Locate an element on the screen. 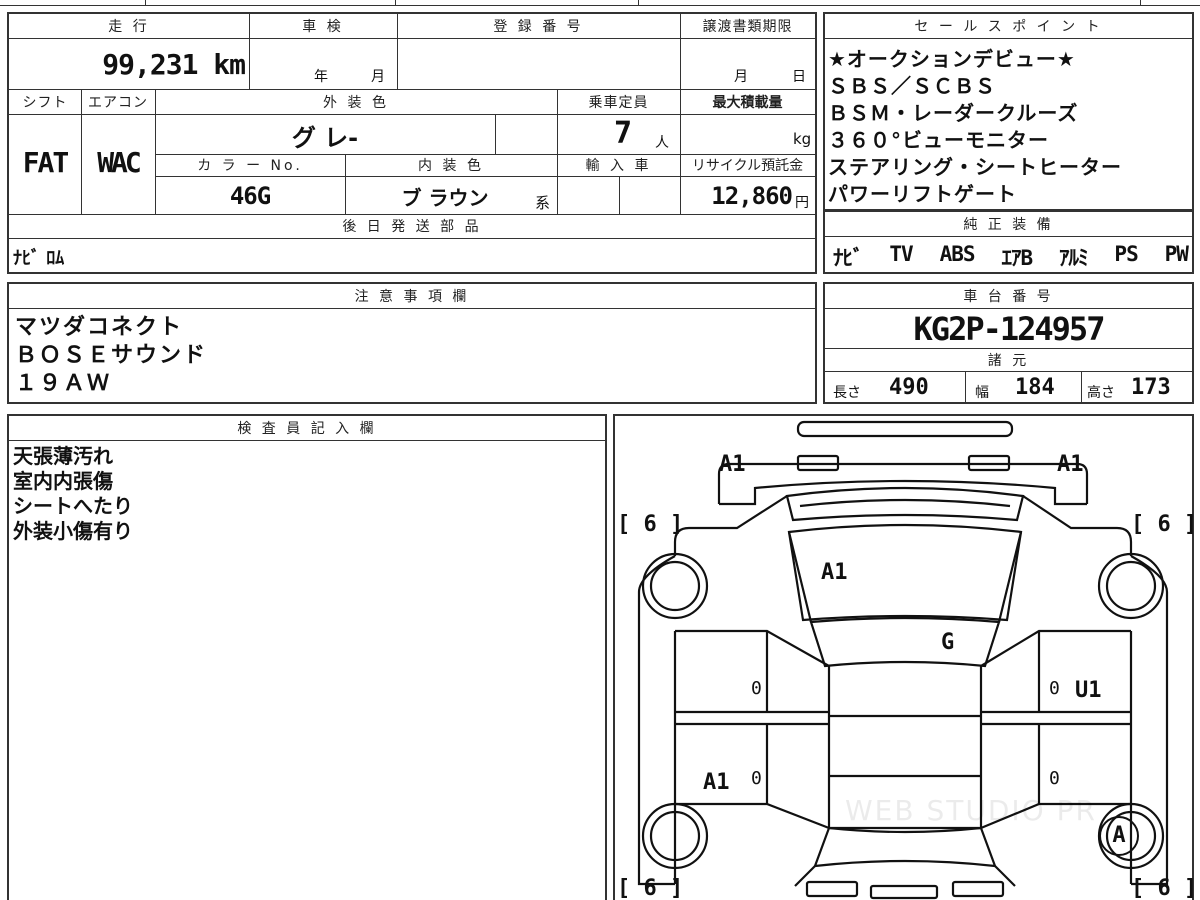 The height and width of the screenshot is (900, 1200). sales-point-line: ３６０°ビューモニター is located at coordinates (938, 140).